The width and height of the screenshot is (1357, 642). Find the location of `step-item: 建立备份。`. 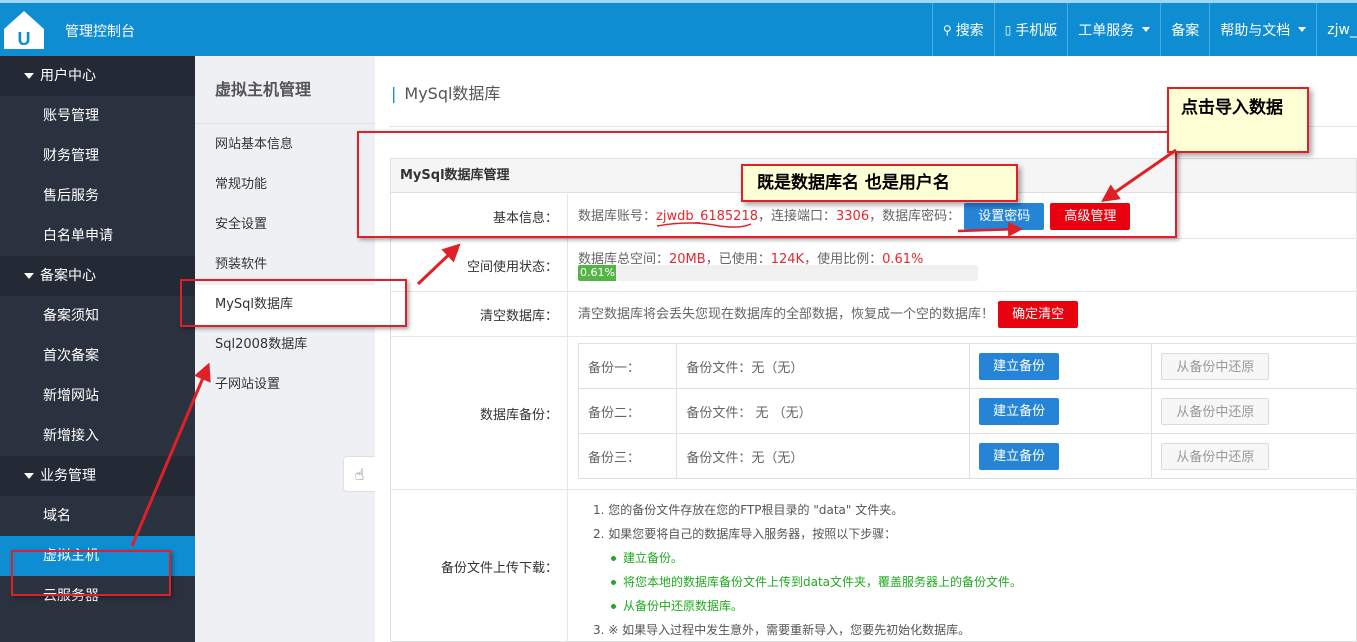

step-item: 建立备份。 is located at coordinates (807, 558).